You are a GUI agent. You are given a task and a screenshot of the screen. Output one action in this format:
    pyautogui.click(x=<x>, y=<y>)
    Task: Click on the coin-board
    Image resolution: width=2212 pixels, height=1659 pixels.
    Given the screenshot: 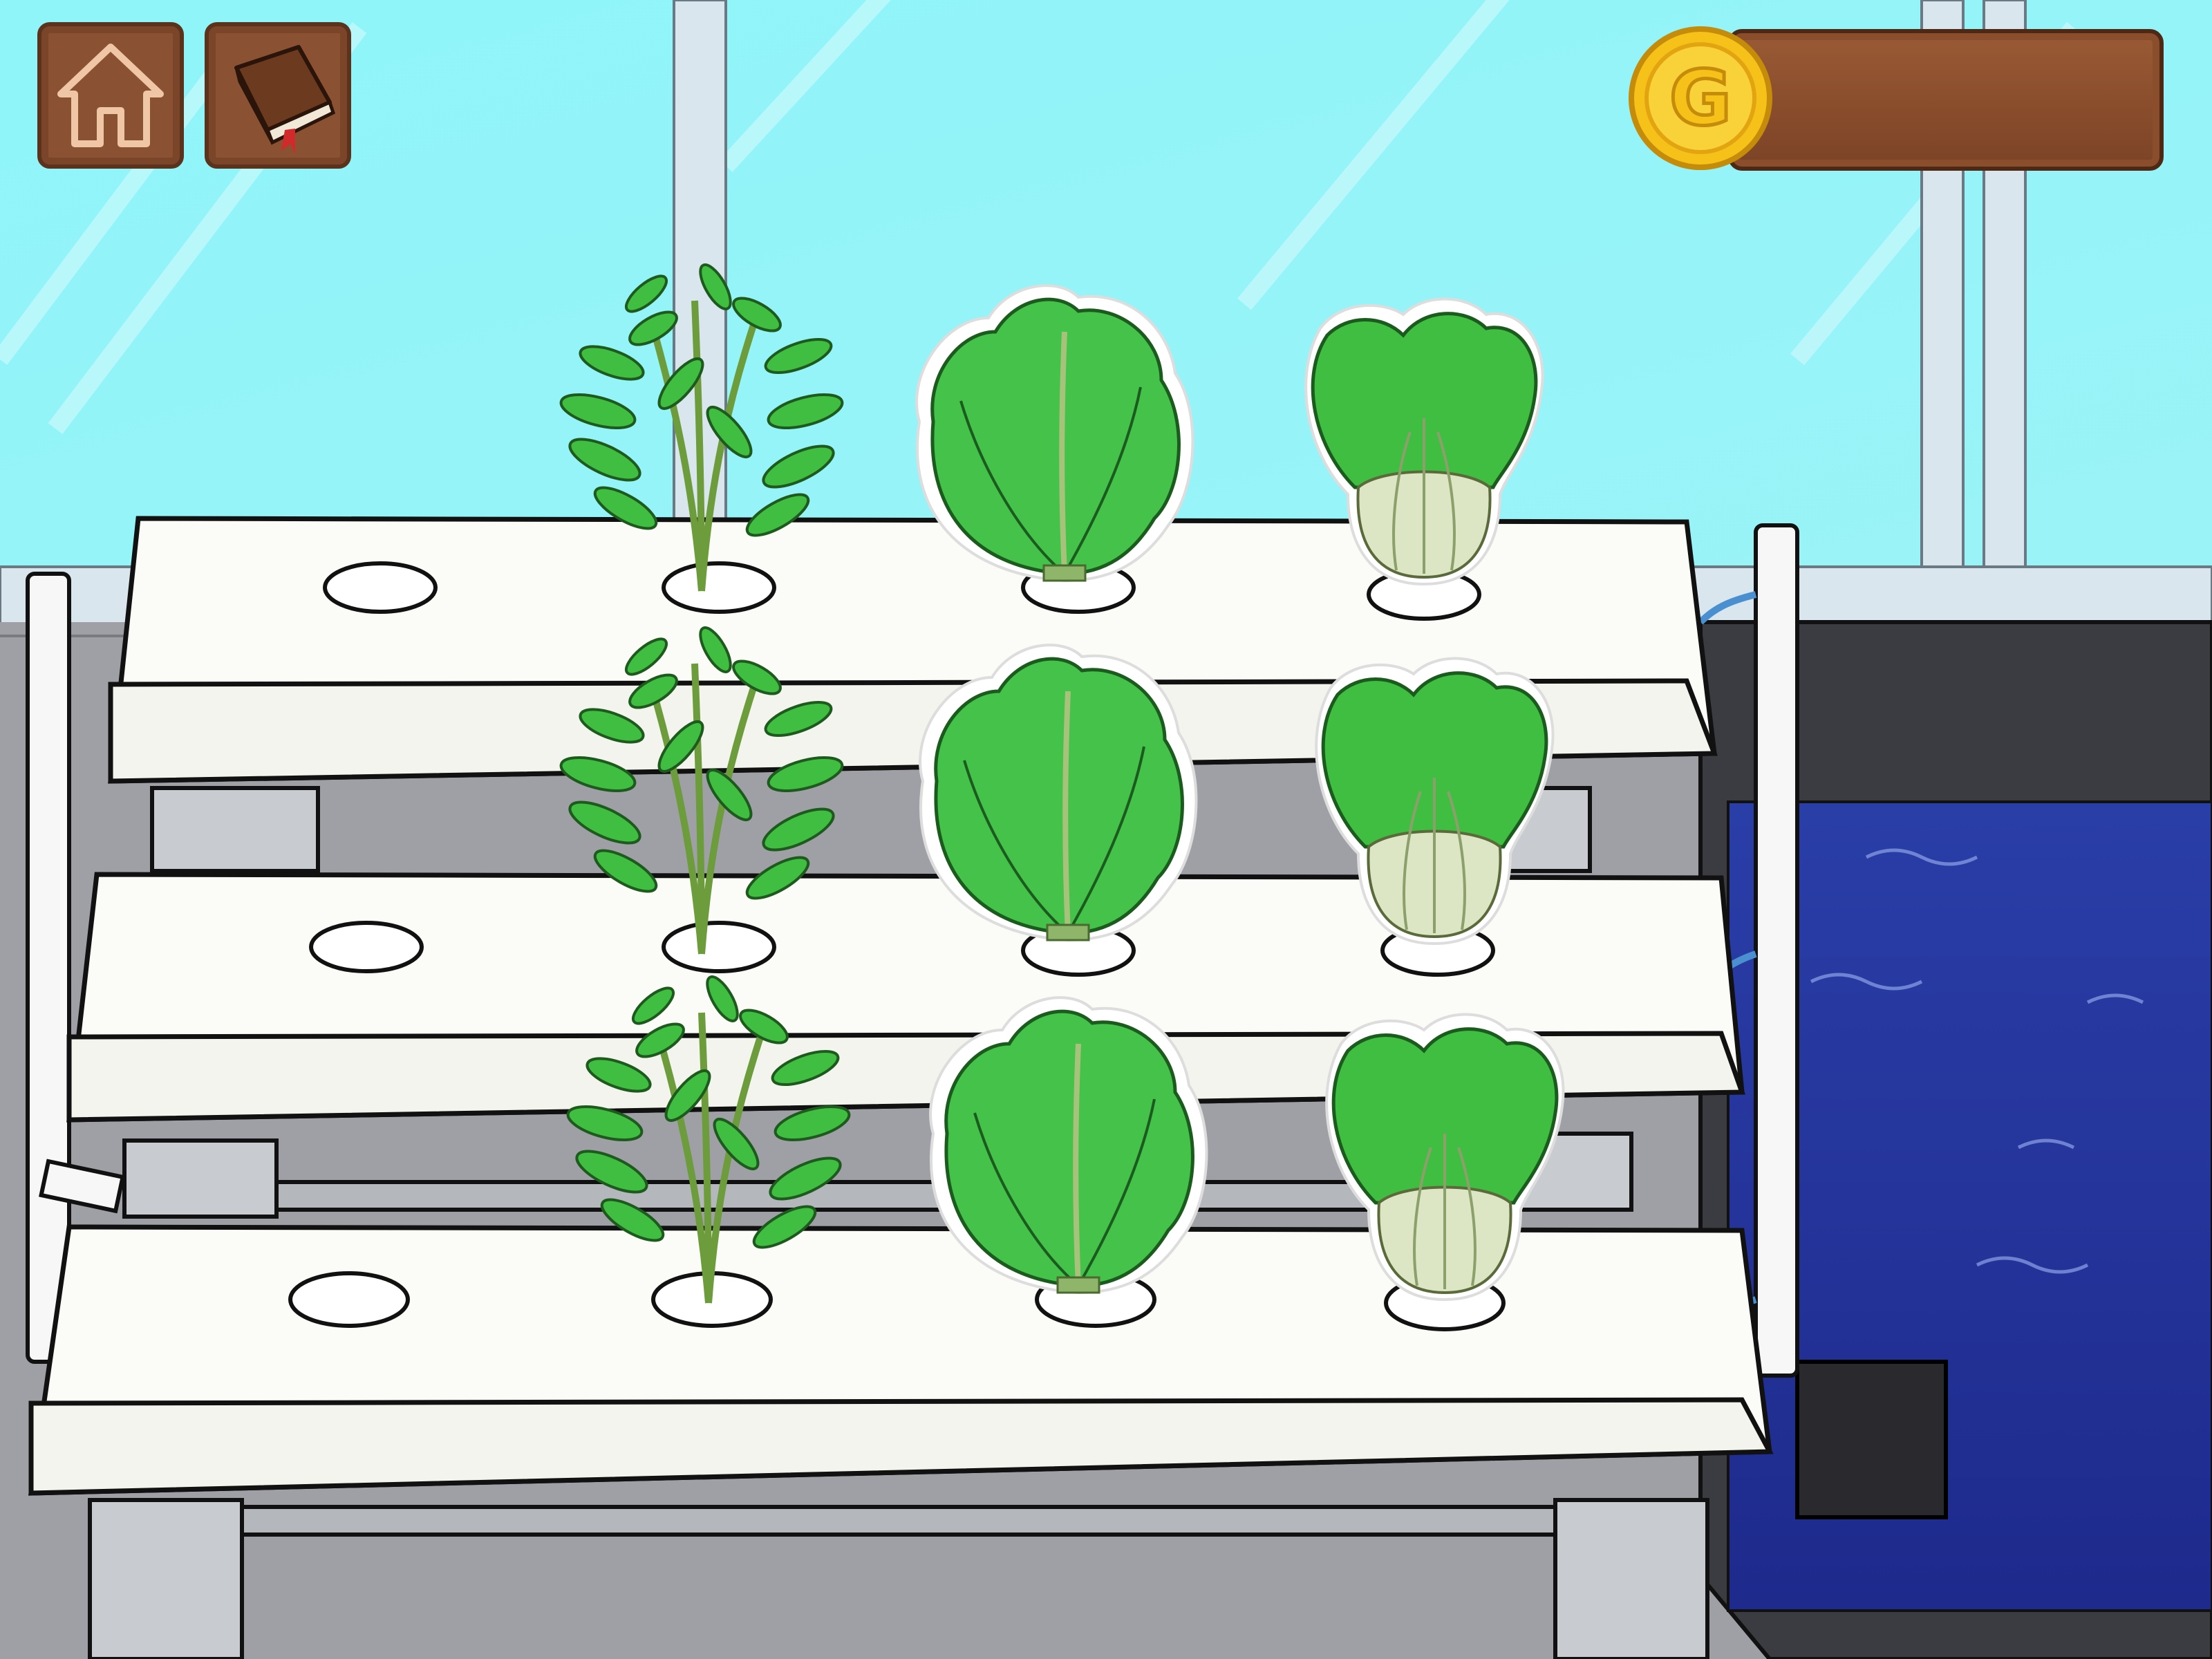 What is the action you would take?
    pyautogui.click(x=1946, y=100)
    